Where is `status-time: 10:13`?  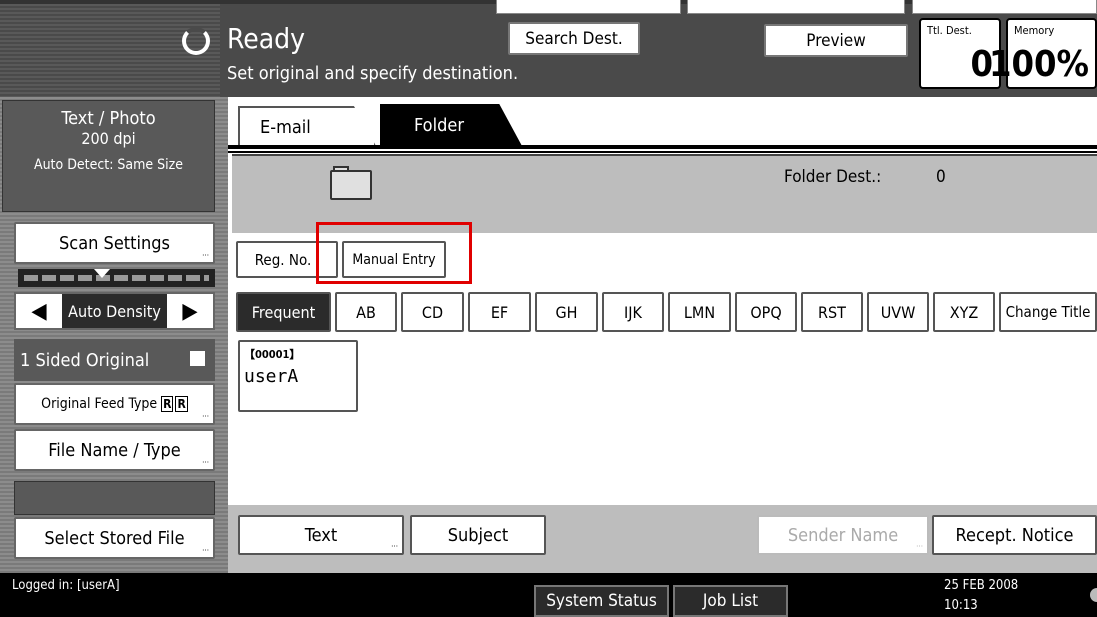 status-time: 10:13 is located at coordinates (961, 605).